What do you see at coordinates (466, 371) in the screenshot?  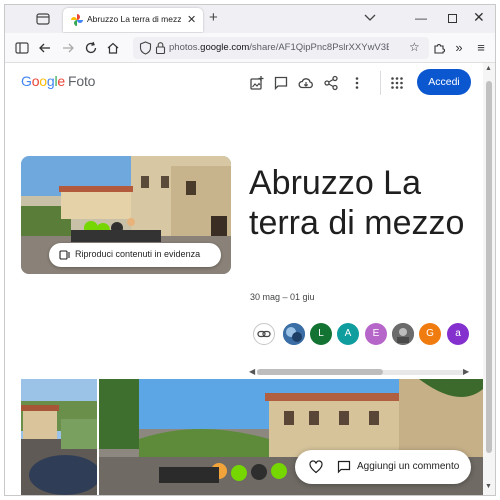 I see `scroll-right-icon: ▶` at bounding box center [466, 371].